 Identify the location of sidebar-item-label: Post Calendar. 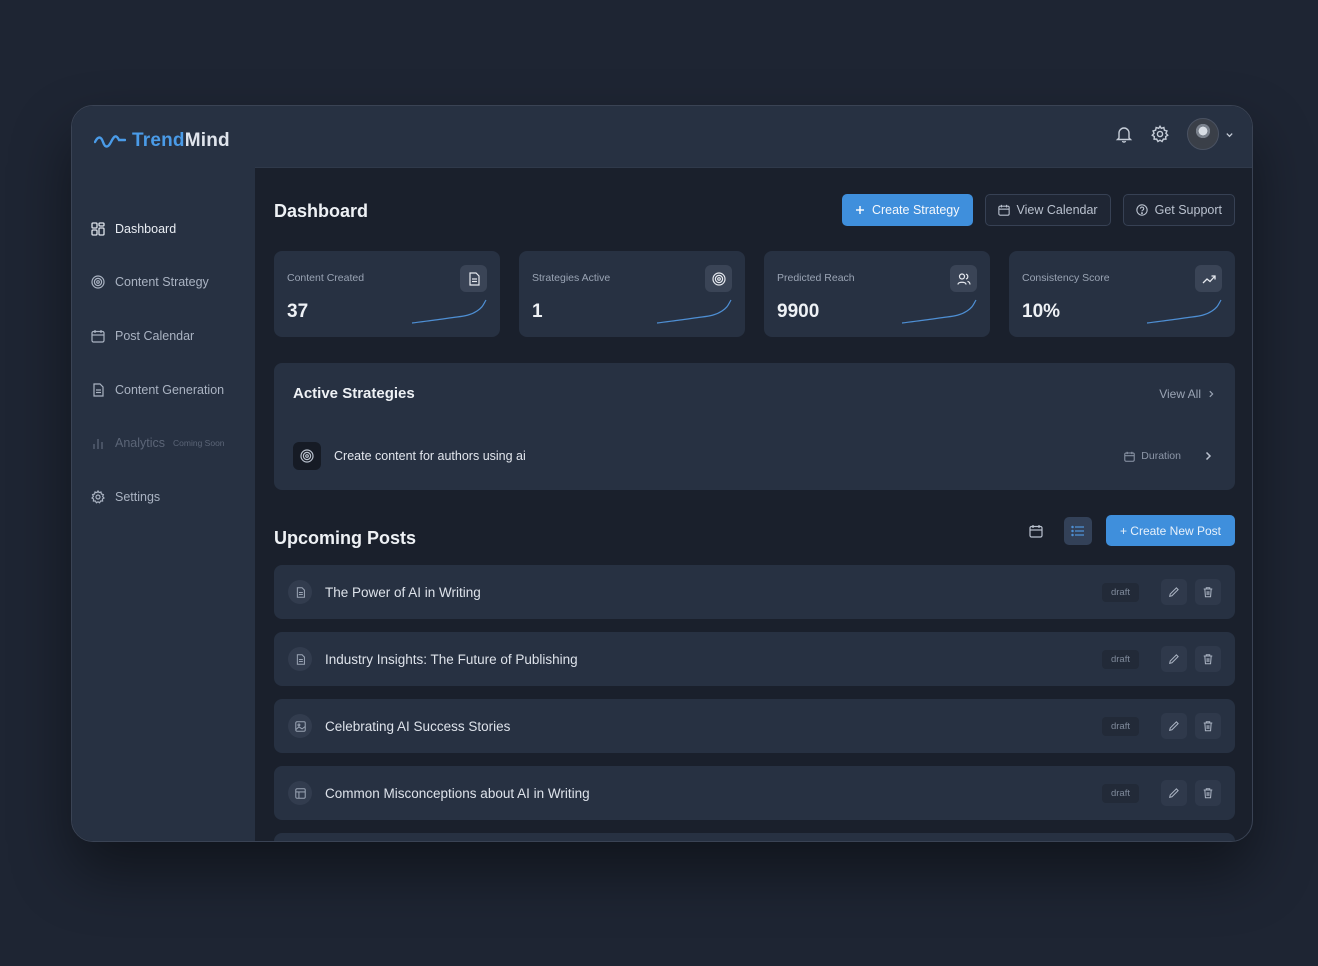
(155, 335).